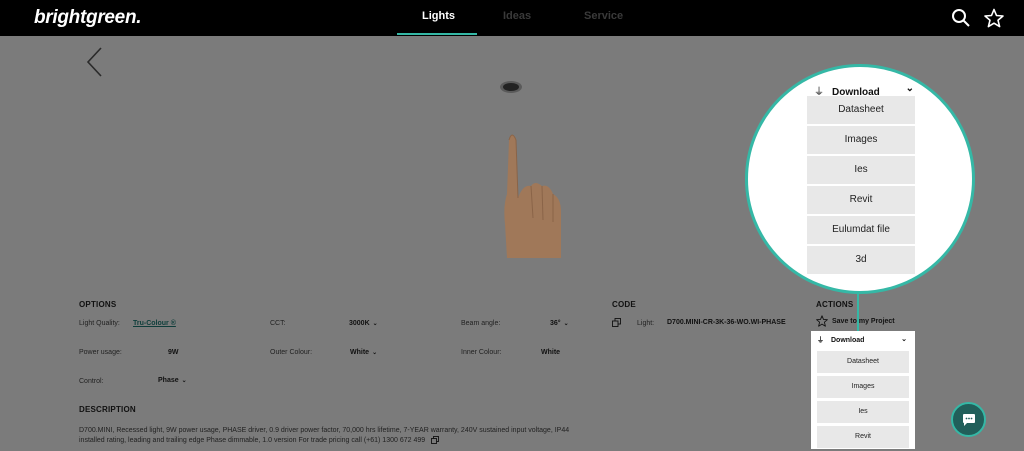 The image size is (1024, 451). What do you see at coordinates (726, 322) in the screenshot?
I see `product-code-value: D700.MINI-CR-3K-36-WO.WI-PHASE` at bounding box center [726, 322].